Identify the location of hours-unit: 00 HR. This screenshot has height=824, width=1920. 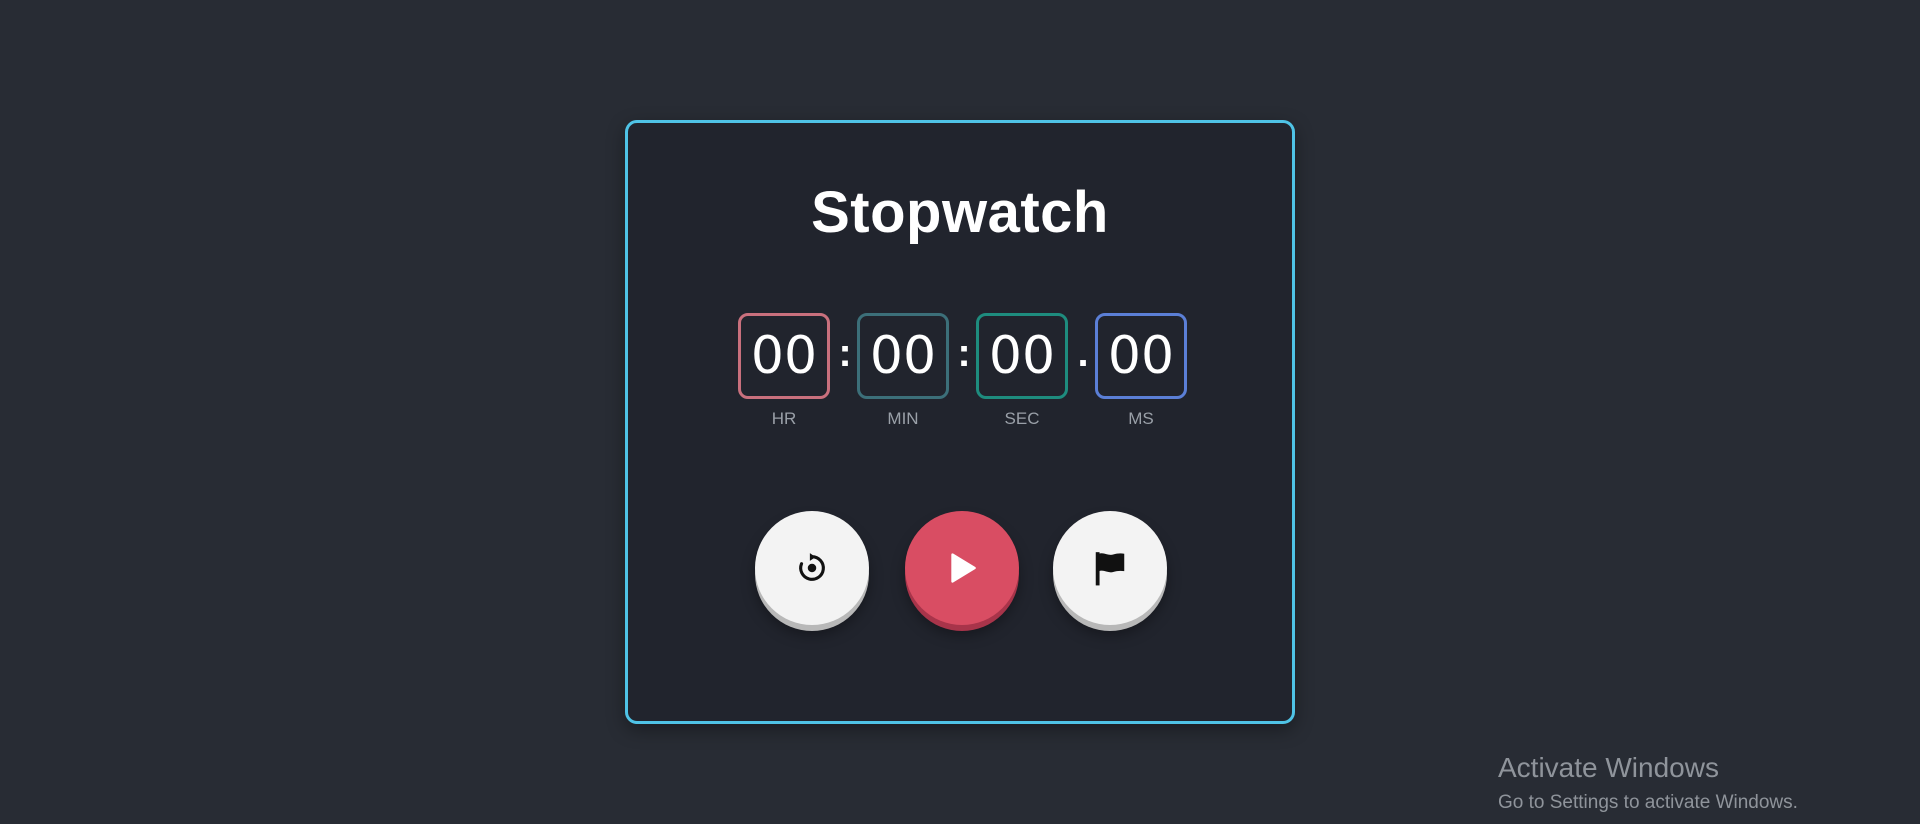
(784, 371).